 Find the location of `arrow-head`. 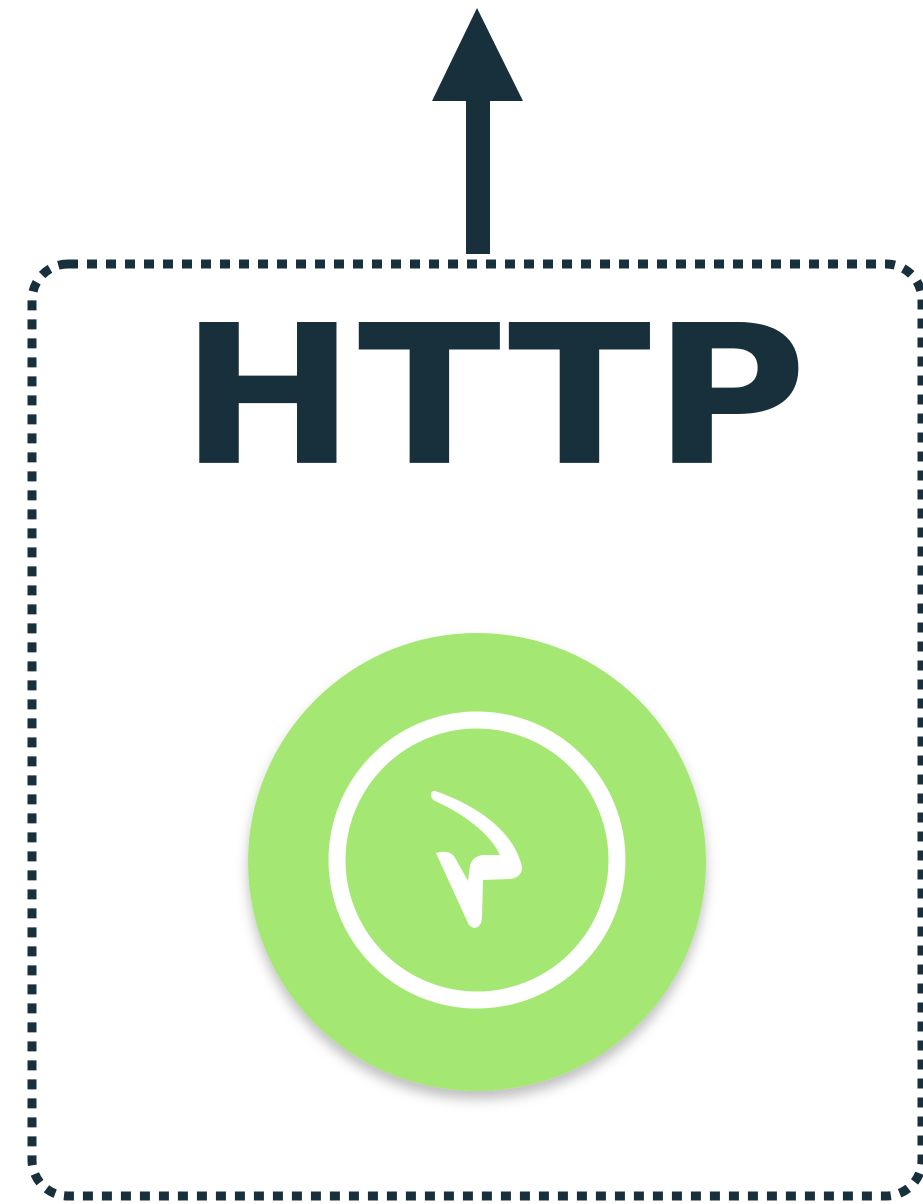

arrow-head is located at coordinates (477, 54).